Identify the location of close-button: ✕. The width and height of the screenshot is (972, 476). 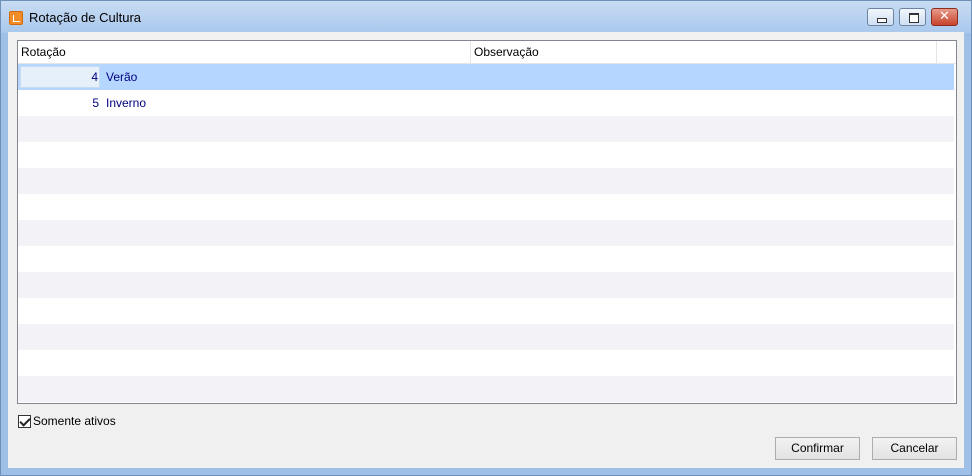
(944, 17).